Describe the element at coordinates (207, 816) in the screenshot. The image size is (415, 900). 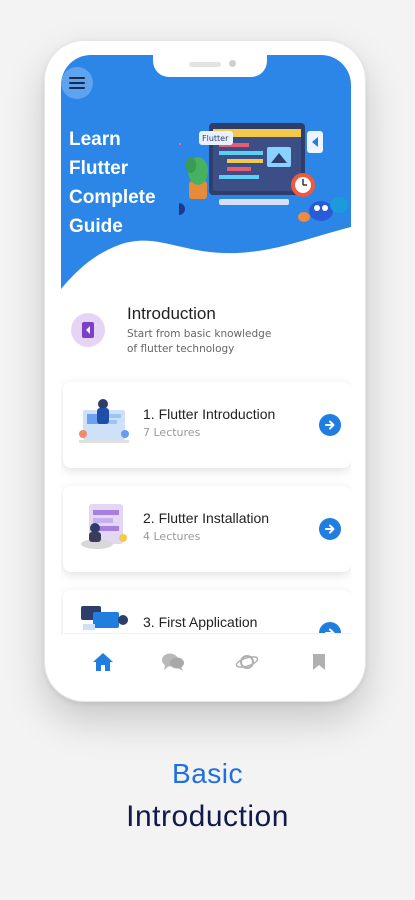
I see `caption-subheading: Introduction` at that location.